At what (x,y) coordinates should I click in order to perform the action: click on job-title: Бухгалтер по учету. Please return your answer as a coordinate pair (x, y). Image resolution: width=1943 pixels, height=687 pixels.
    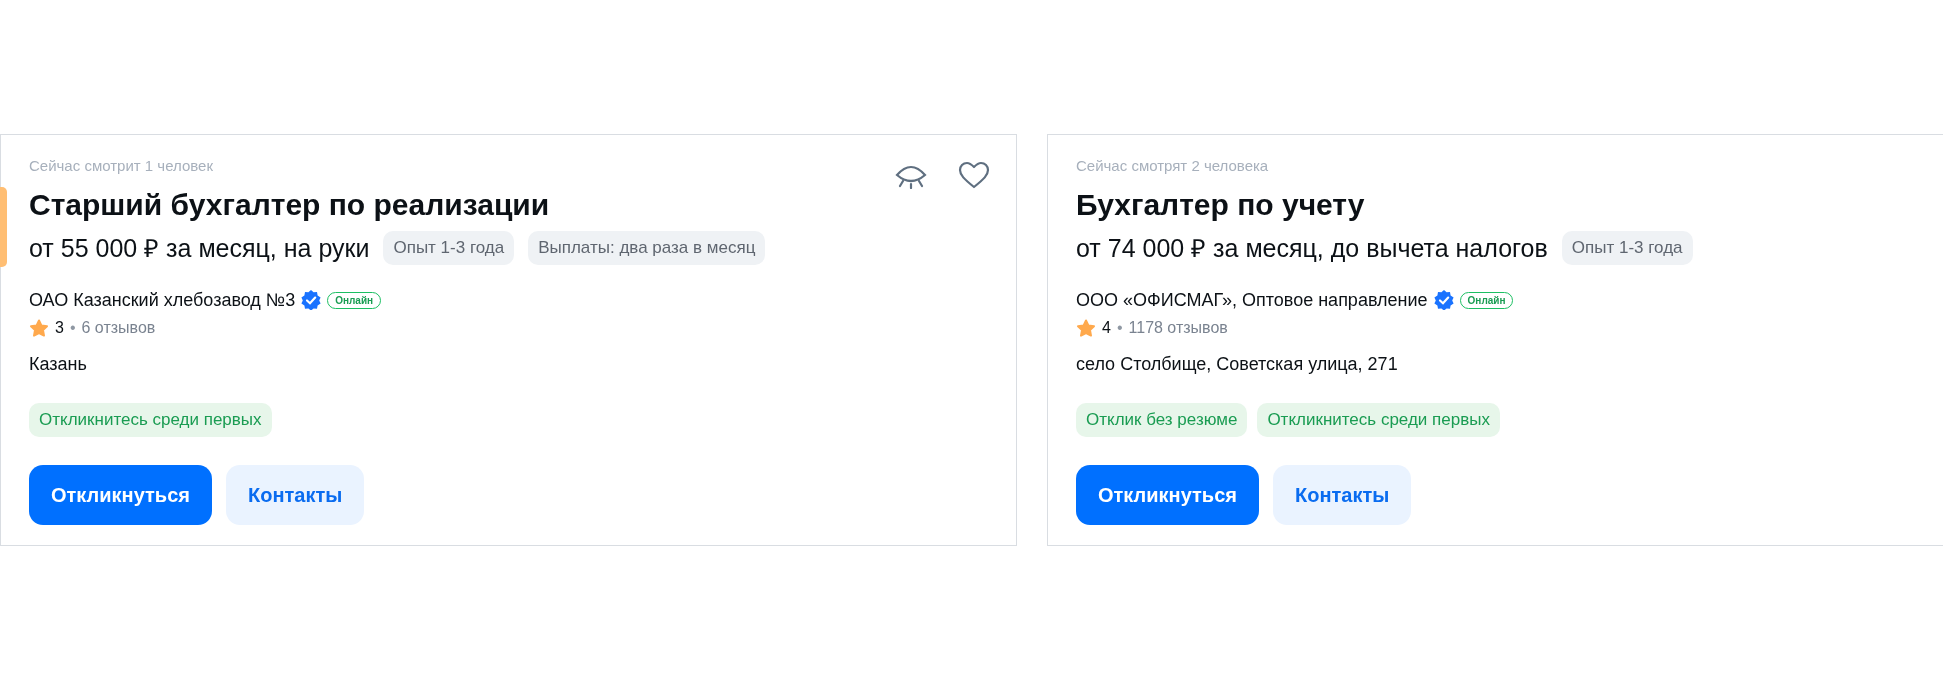
    Looking at the image, I should click on (1220, 205).